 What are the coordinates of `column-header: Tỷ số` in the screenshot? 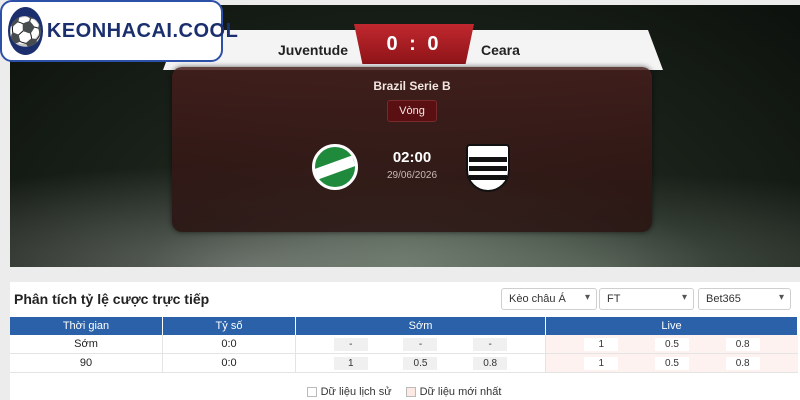 It's located at (229, 326).